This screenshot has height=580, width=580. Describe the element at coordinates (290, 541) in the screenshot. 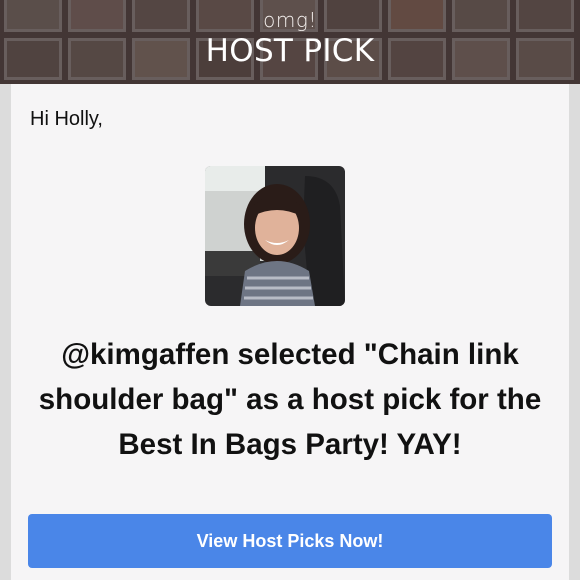

I see `view-host-picks-button: View Host Picks Now!` at that location.